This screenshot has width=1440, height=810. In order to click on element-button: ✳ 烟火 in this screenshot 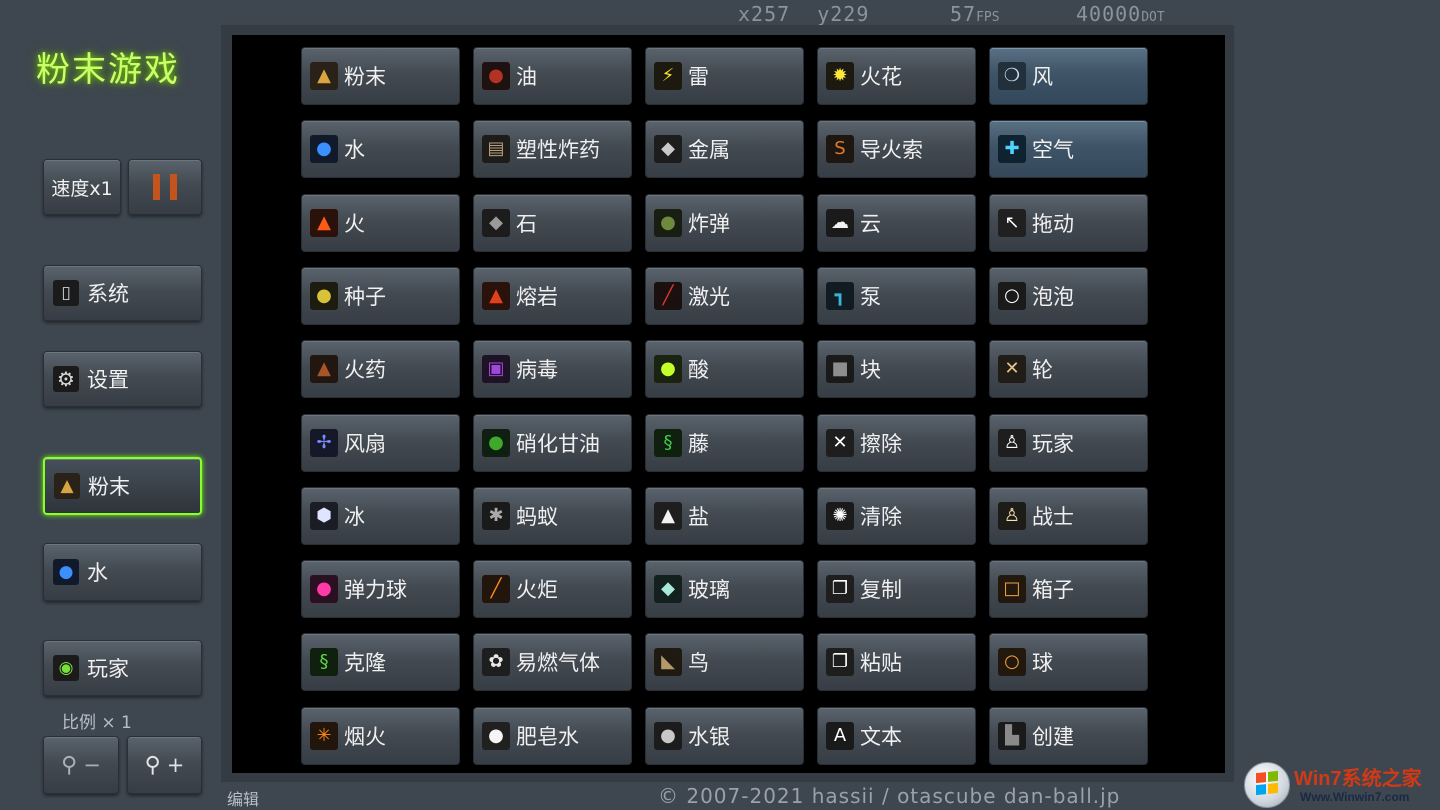, I will do `click(380, 736)`.